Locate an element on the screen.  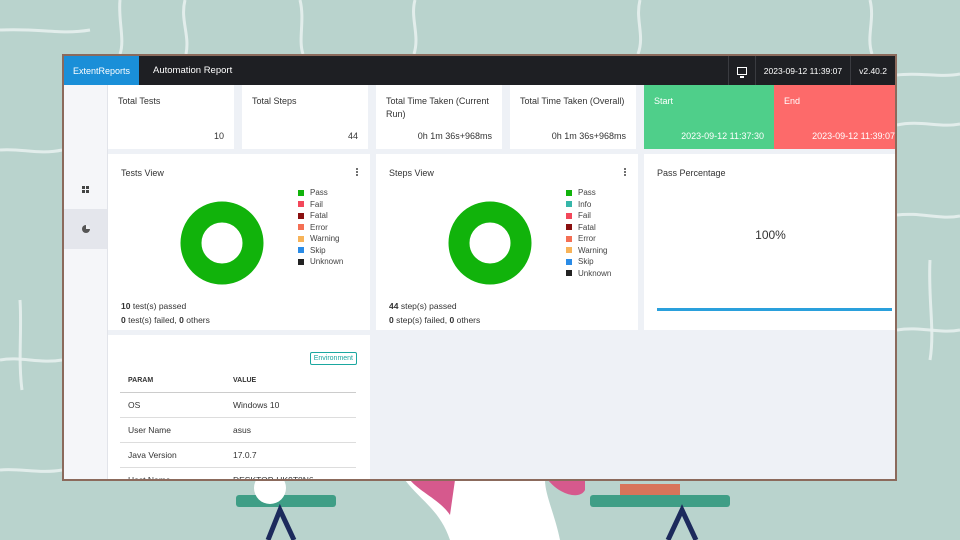
panel-title: Pass Percentage is located at coordinates (691, 173).